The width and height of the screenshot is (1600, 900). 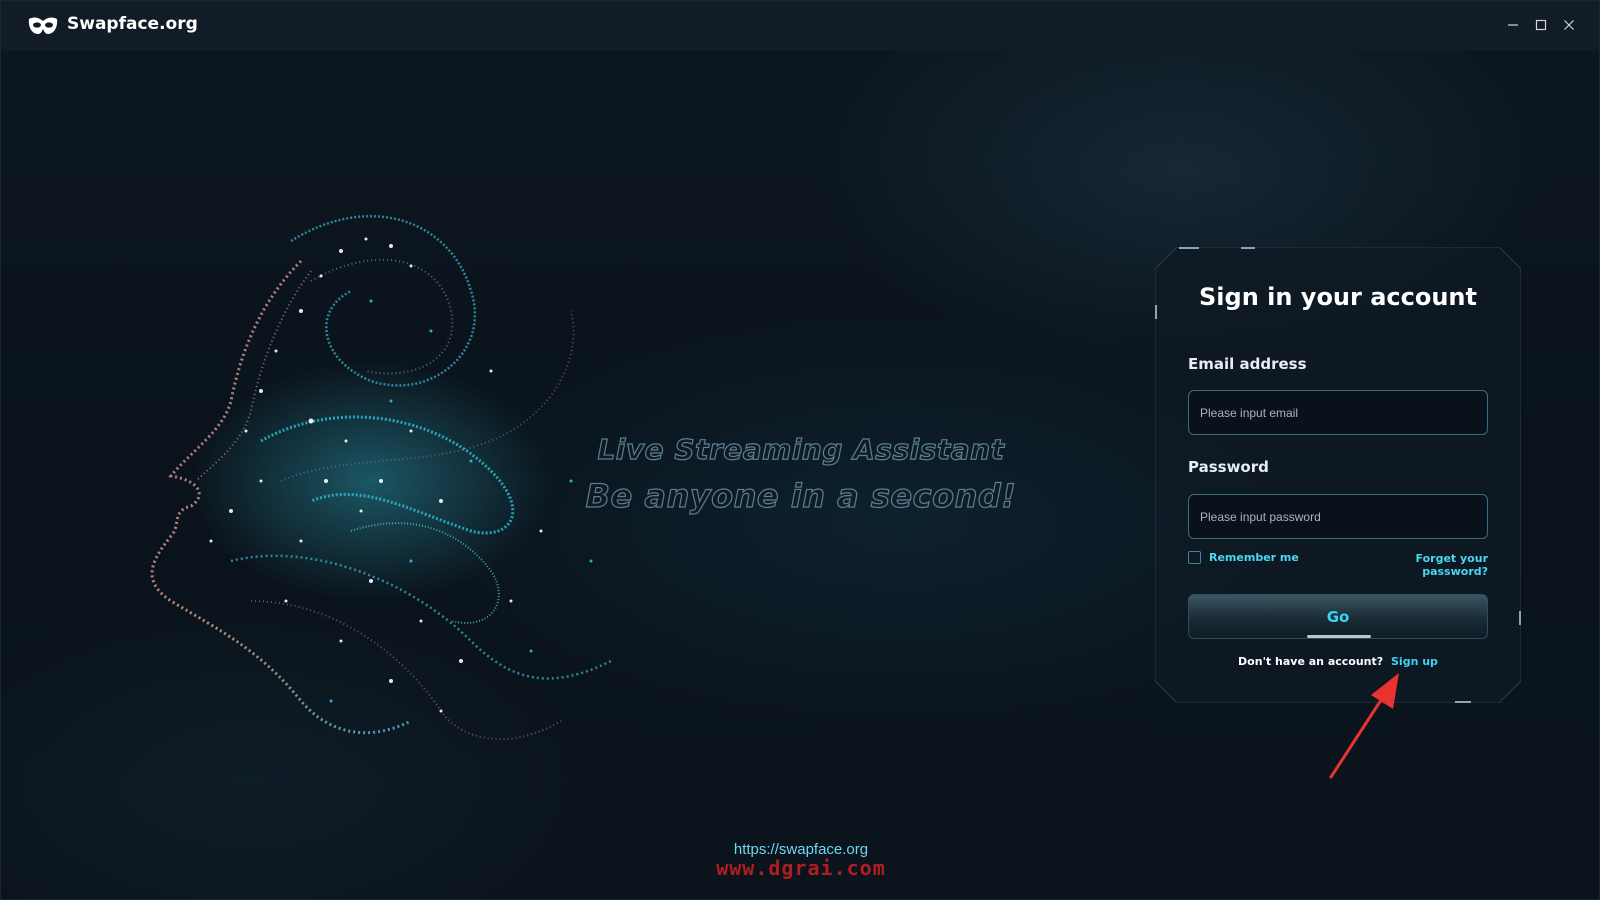 I want to click on title-bar: Swapface.org, so click(x=800, y=26).